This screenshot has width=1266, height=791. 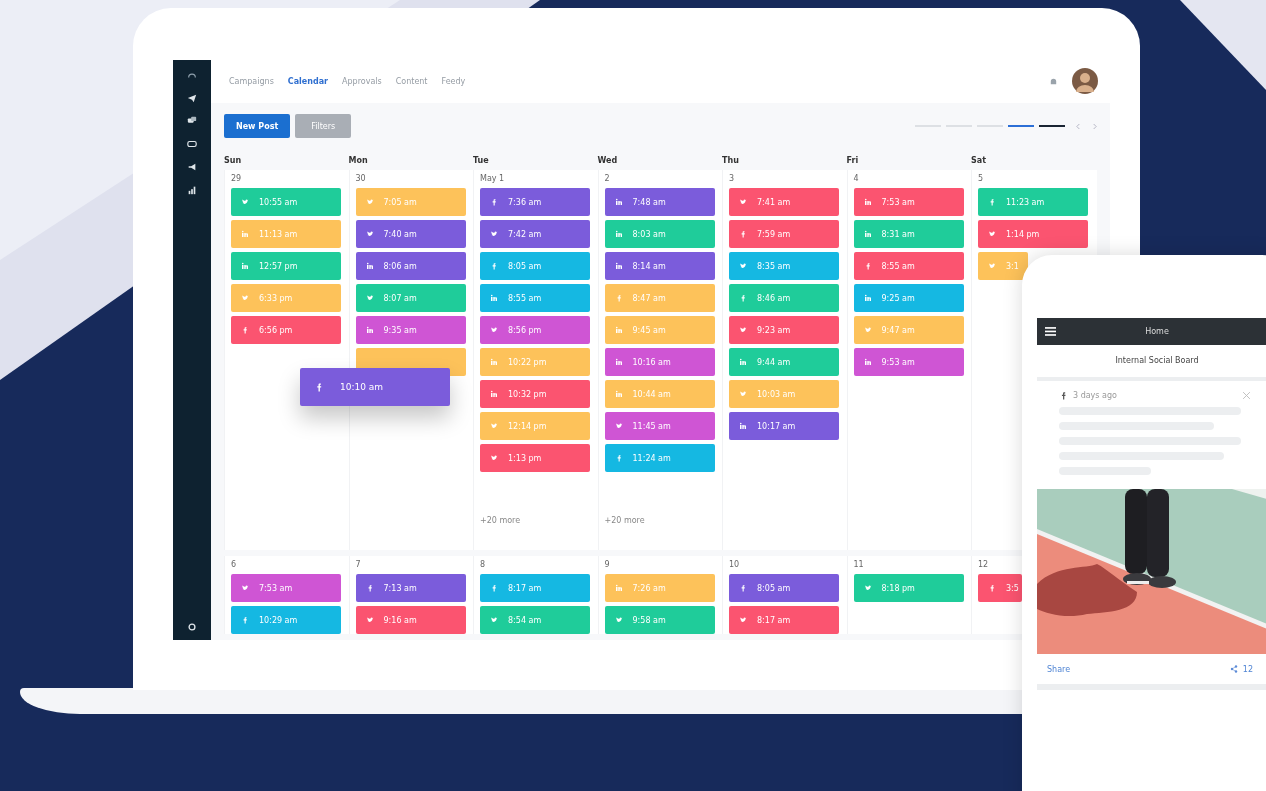 I want to click on post-card: 1:13 pm, so click(x=535, y=458).